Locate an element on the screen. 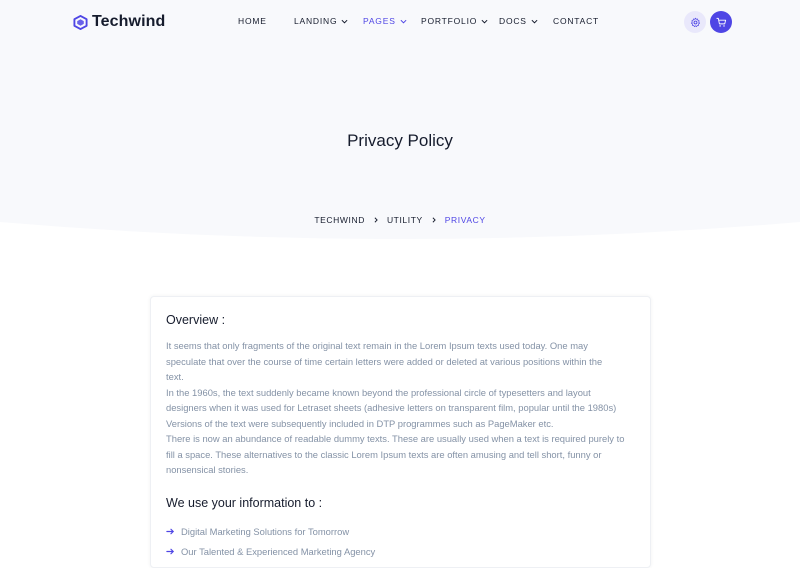  nav-item-label: Docs is located at coordinates (513, 21).